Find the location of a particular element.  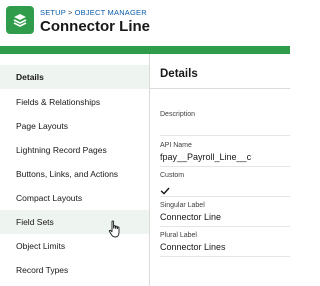

singular-label-value: Connector Line is located at coordinates (191, 217).